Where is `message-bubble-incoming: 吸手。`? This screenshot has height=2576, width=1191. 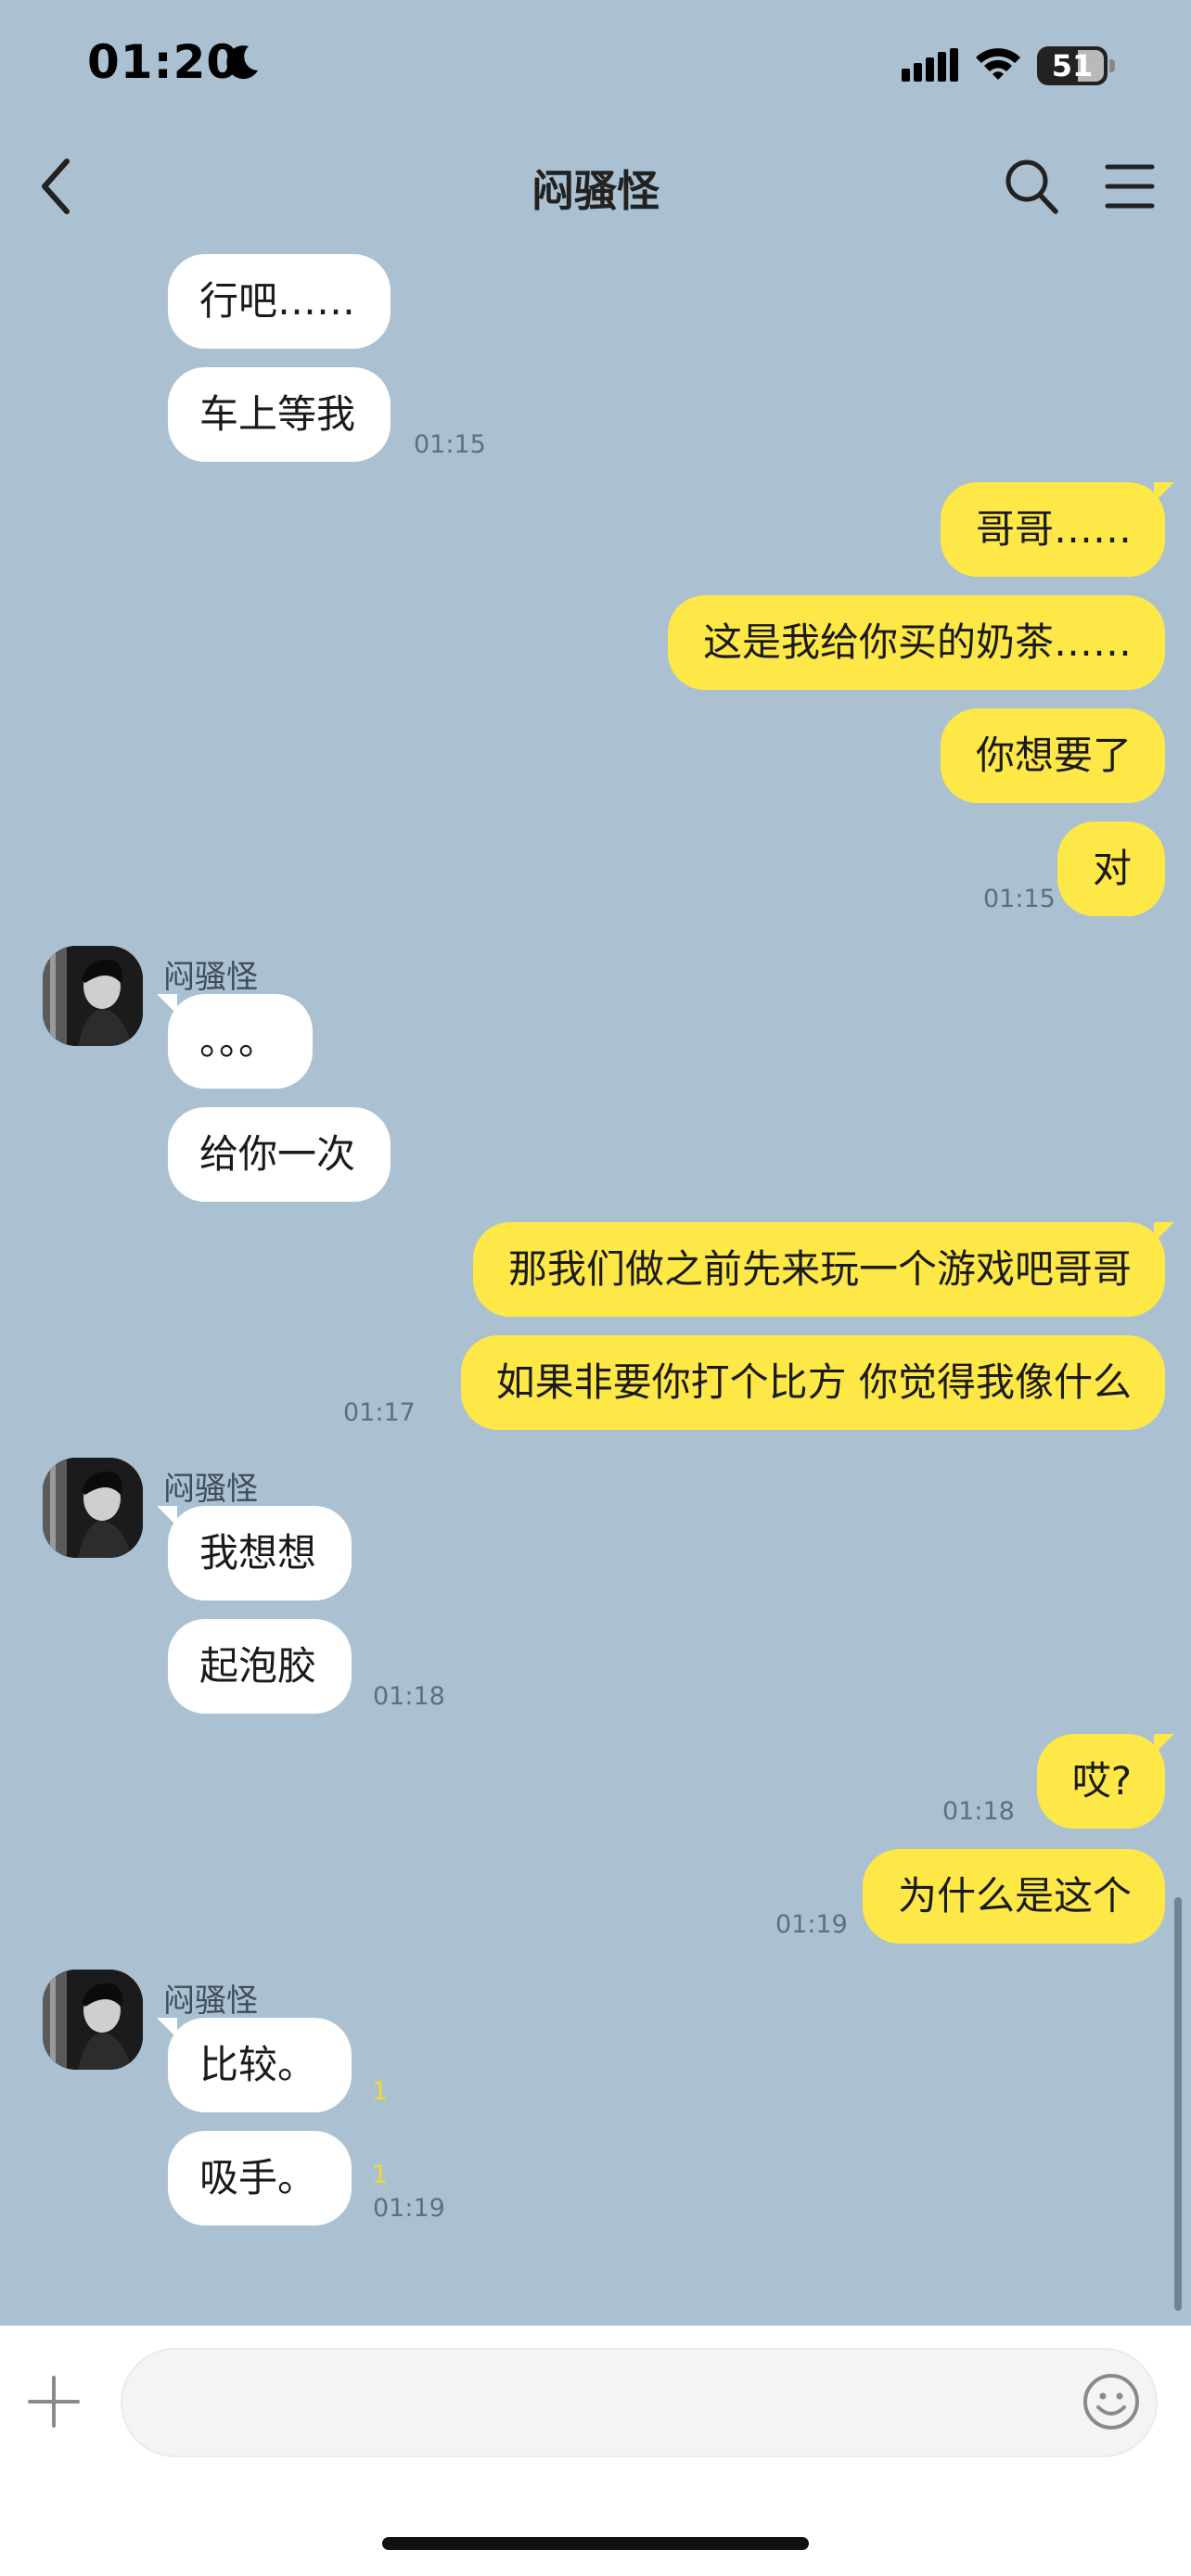
message-bubble-incoming: 吸手。 is located at coordinates (260, 2178).